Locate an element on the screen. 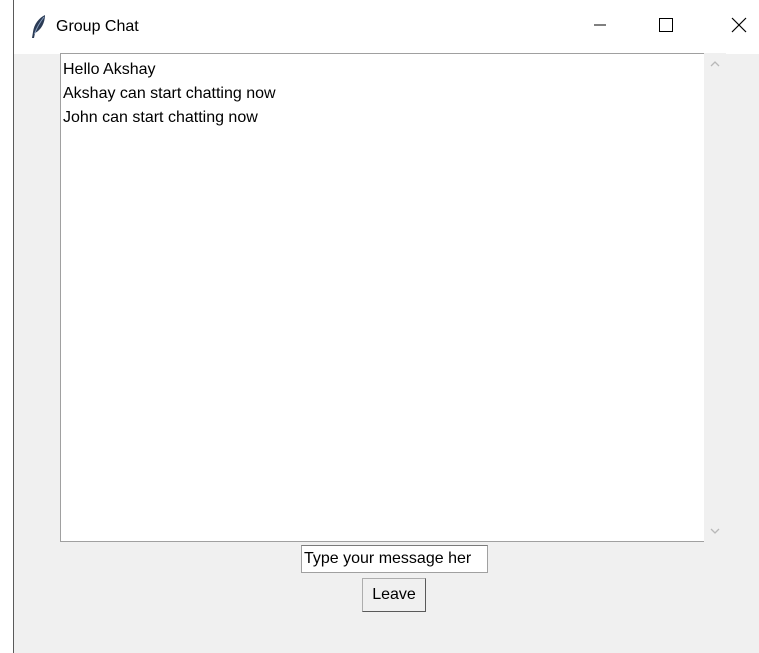 The height and width of the screenshot is (653, 759). close-icon is located at coordinates (739, 27).